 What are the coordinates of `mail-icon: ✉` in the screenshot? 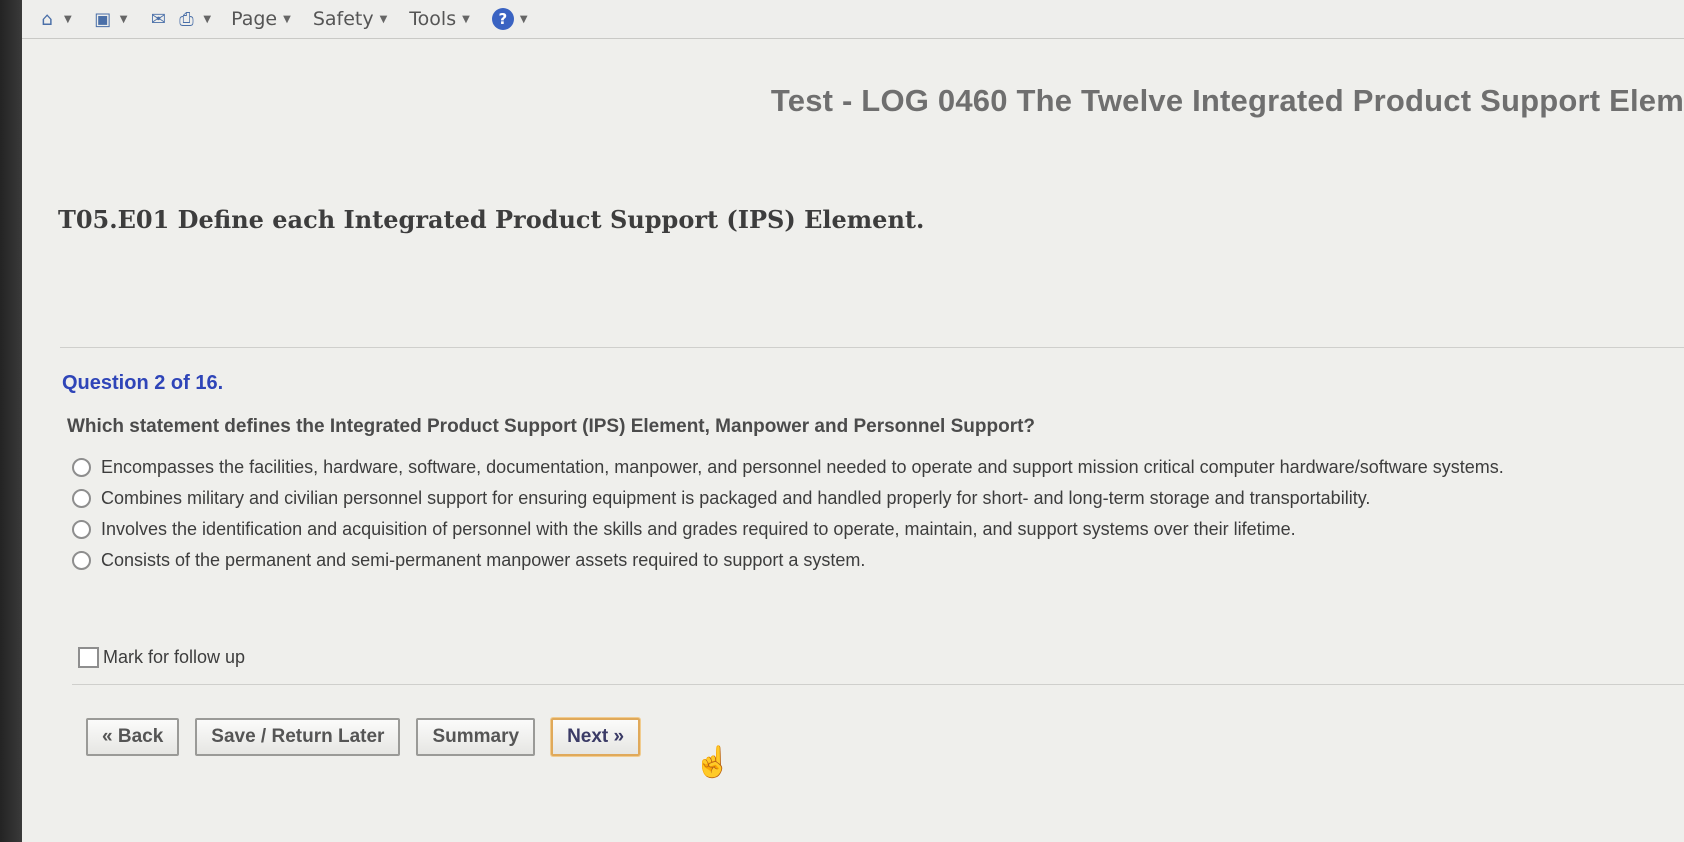 It's located at (158, 19).